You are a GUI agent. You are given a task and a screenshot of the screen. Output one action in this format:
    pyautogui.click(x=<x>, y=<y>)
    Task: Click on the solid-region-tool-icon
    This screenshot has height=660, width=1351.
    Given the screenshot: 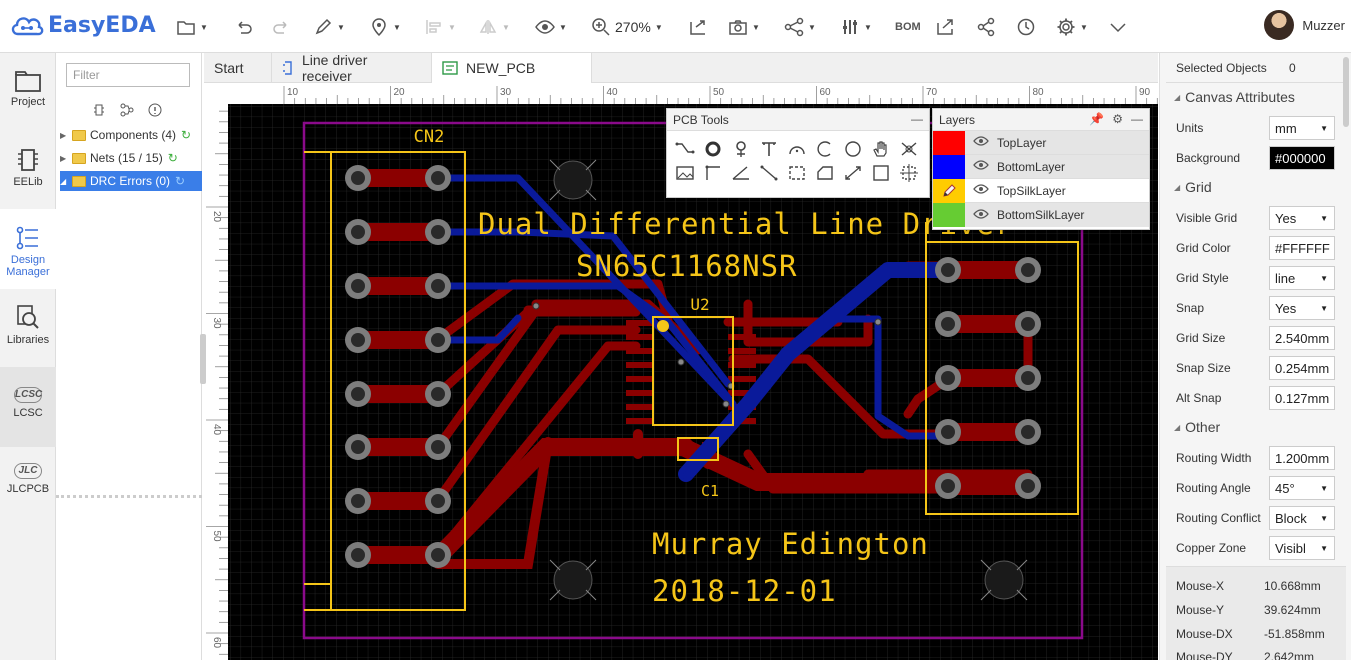 What is the action you would take?
    pyautogui.click(x=825, y=173)
    